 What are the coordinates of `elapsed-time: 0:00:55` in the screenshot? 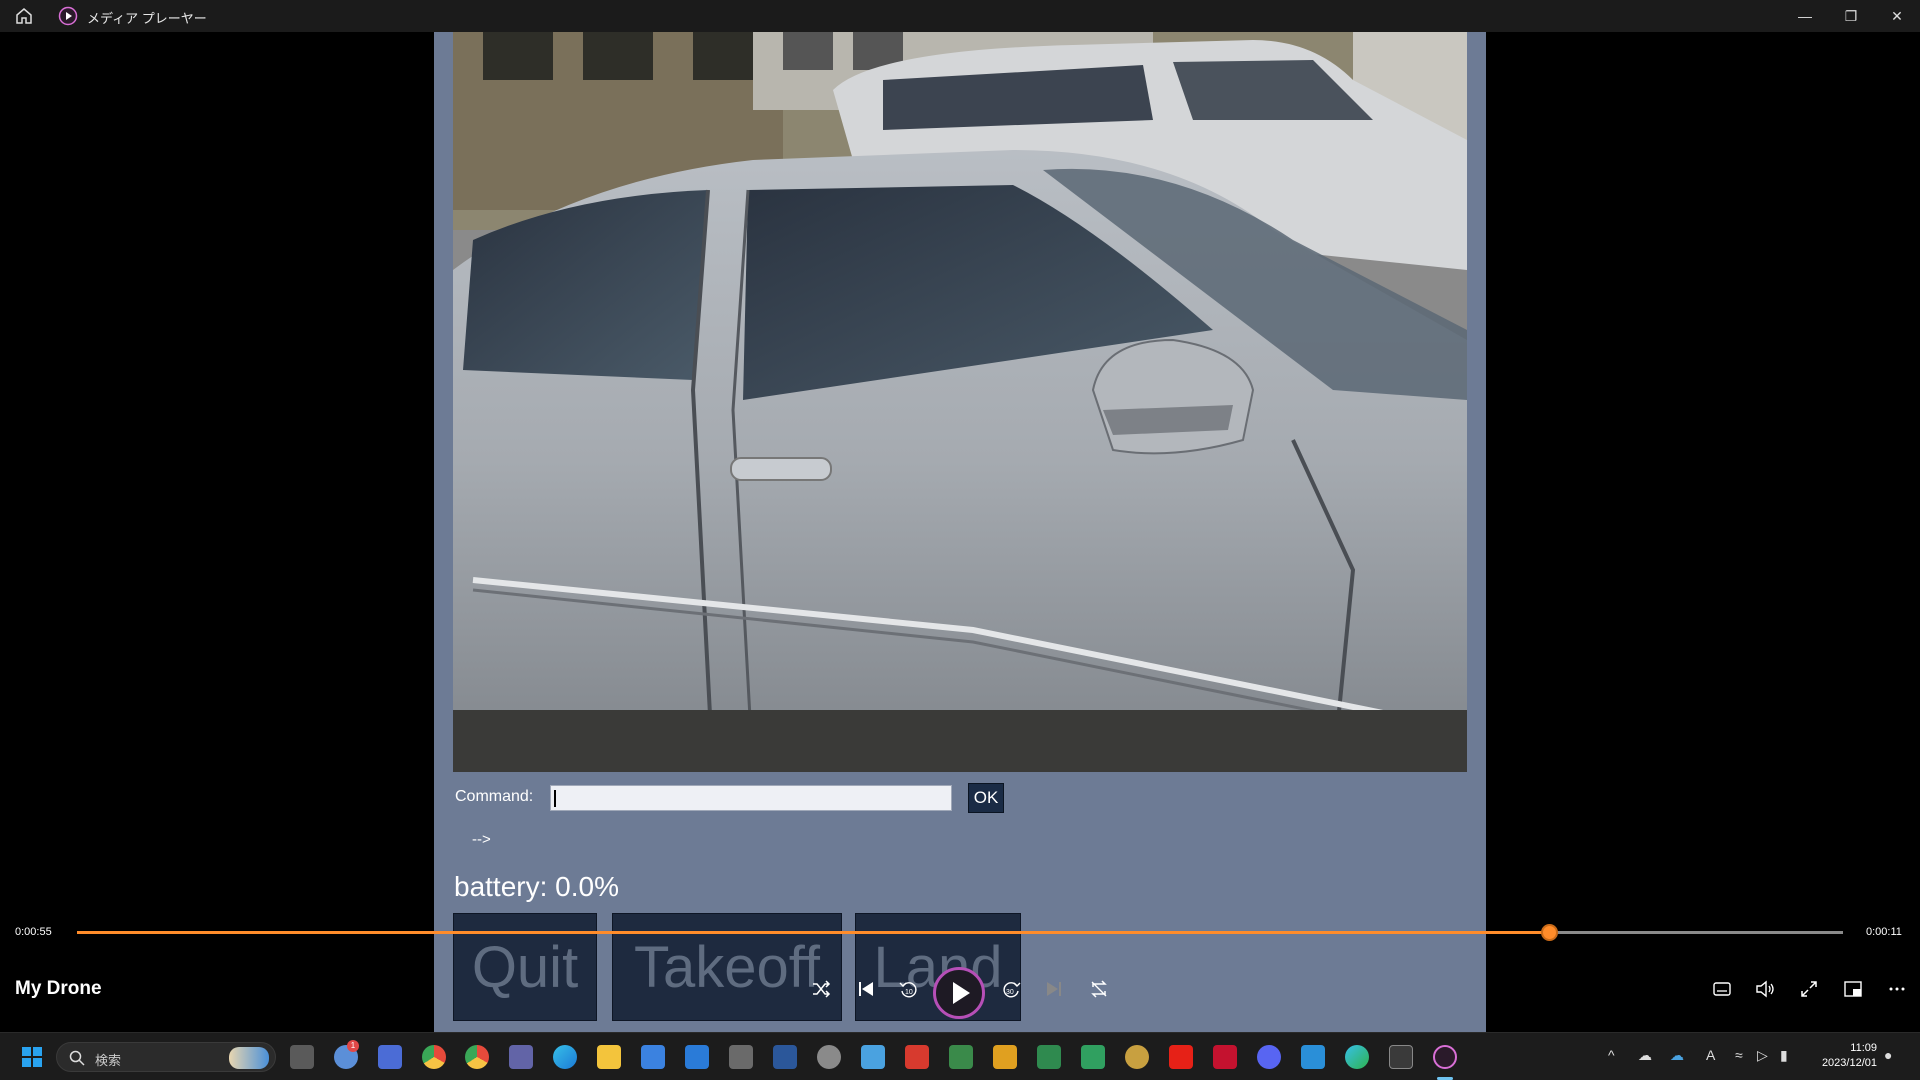 It's located at (33, 932).